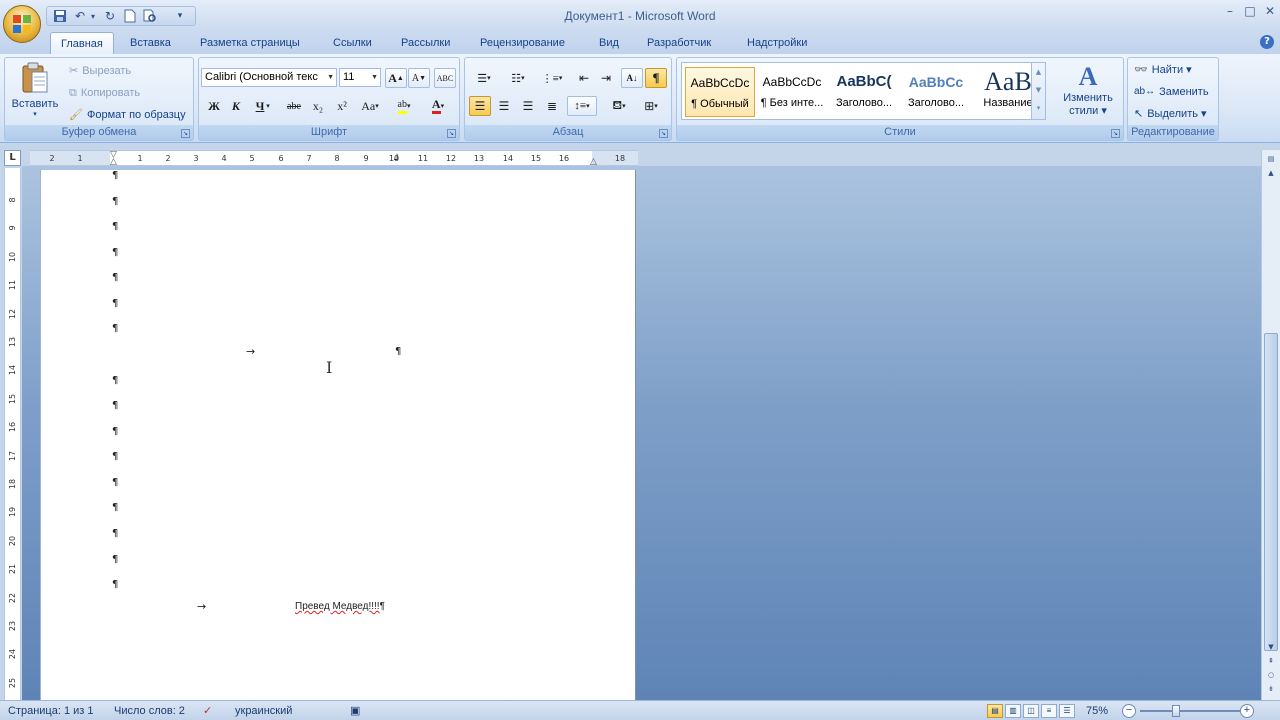 The image size is (1280, 720). I want to click on customize-qat-icon: ▾, so click(180, 16).